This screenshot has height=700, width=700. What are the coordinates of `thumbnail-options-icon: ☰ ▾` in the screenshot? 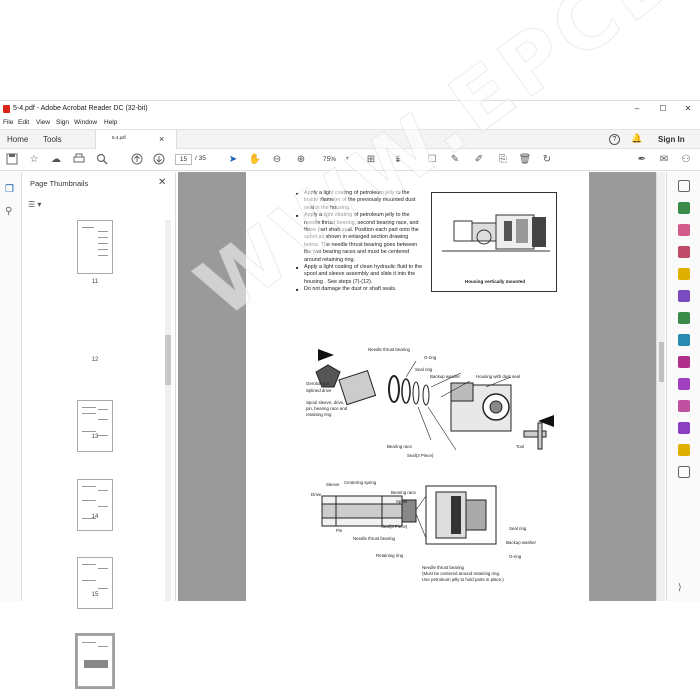 It's located at (34, 204).